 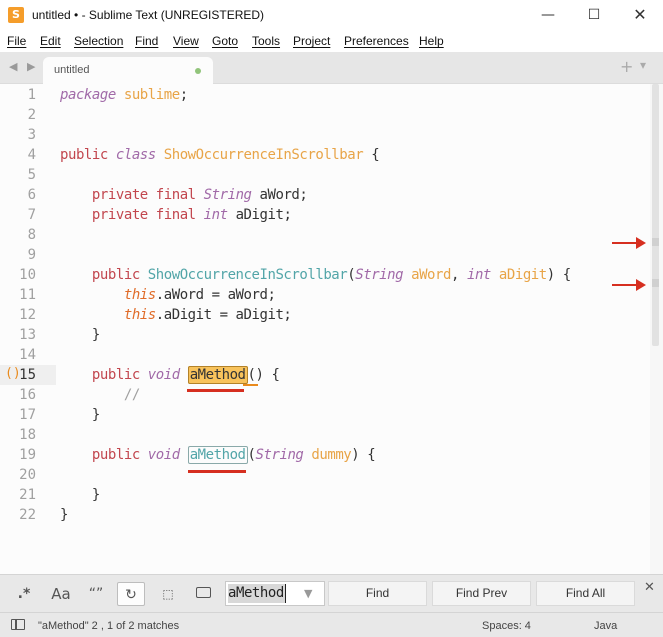 I want to click on line-number: 12, so click(x=27, y=315).